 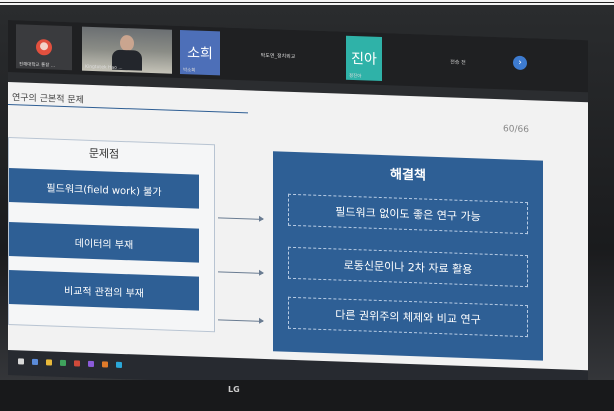 I want to click on participant-name: 박도연_정치외교, so click(x=278, y=56).